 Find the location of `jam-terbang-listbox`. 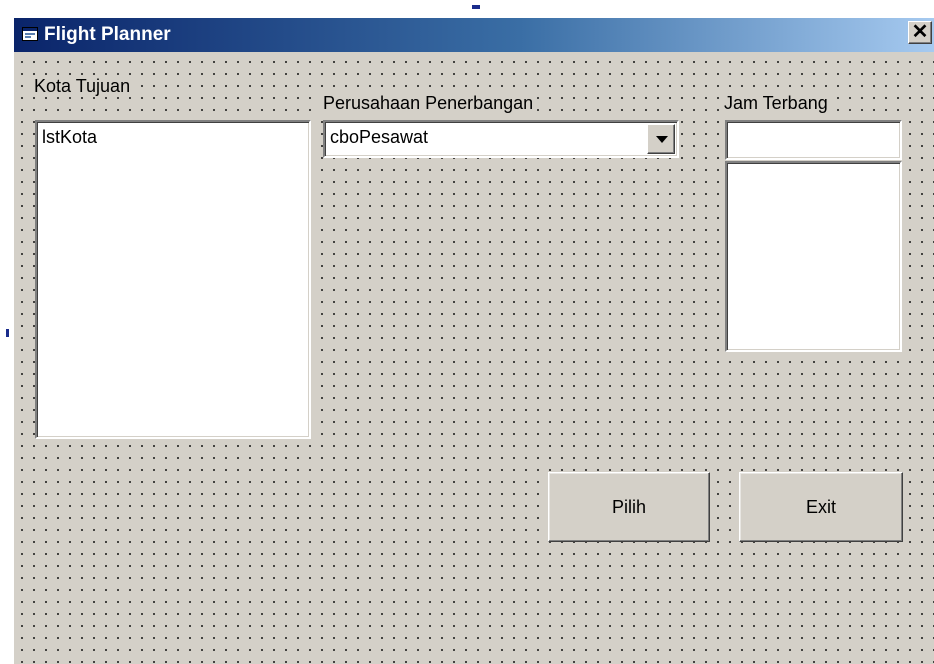

jam-terbang-listbox is located at coordinates (813, 256).